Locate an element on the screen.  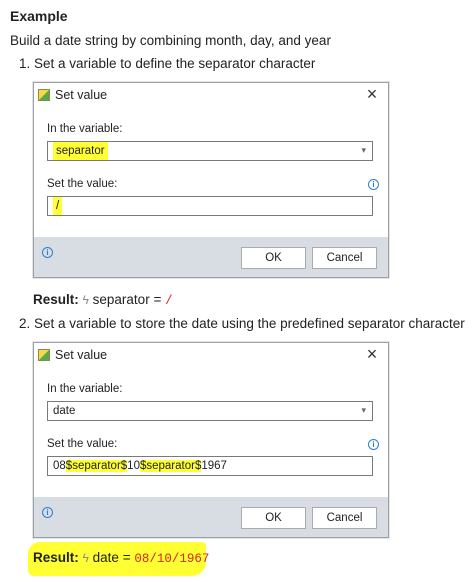
variable-value: separator is located at coordinates (80, 151).